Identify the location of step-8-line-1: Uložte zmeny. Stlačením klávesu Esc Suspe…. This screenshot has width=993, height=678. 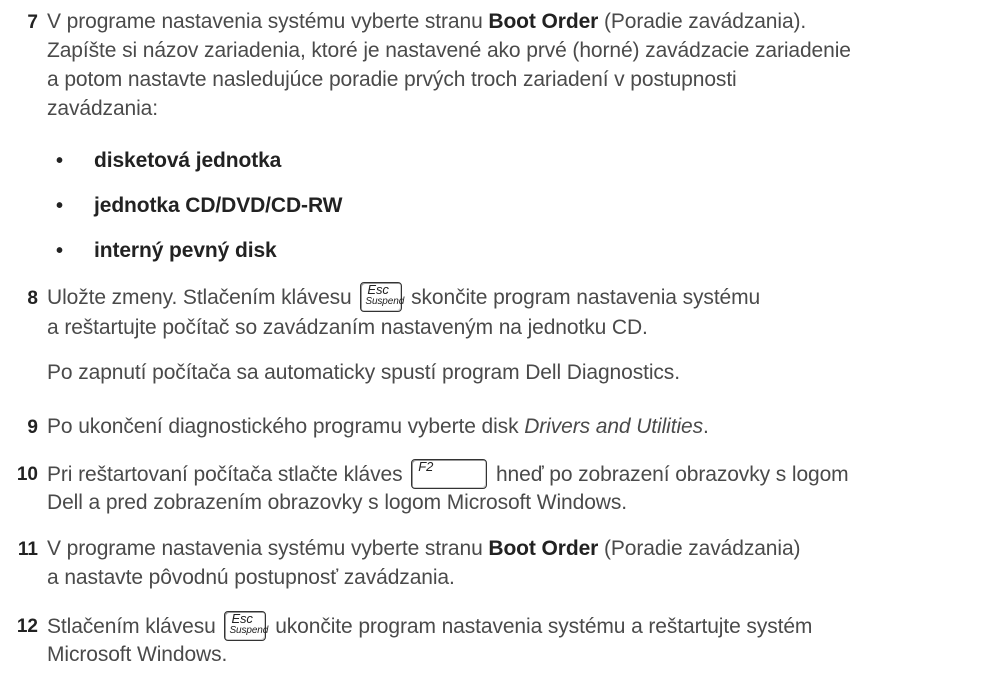
(403, 297).